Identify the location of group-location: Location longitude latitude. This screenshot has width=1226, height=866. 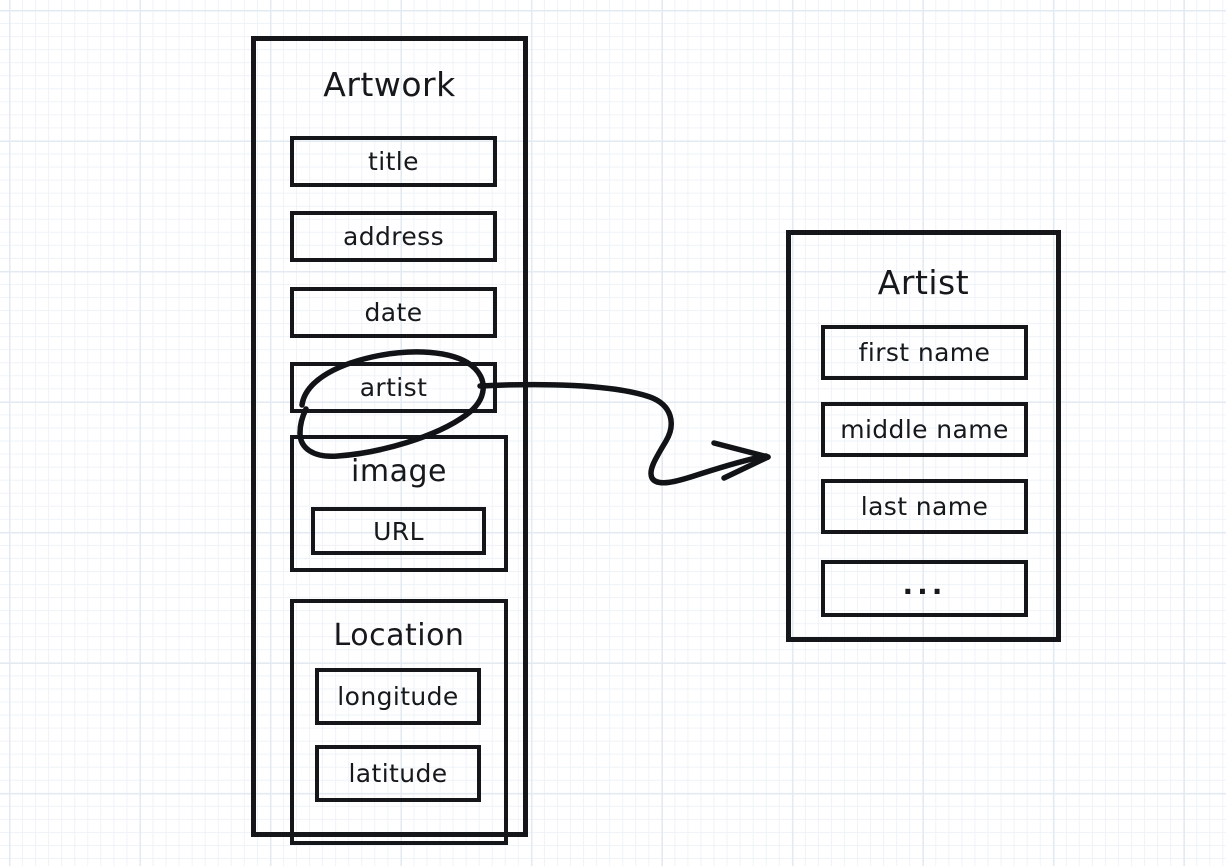
(399, 722).